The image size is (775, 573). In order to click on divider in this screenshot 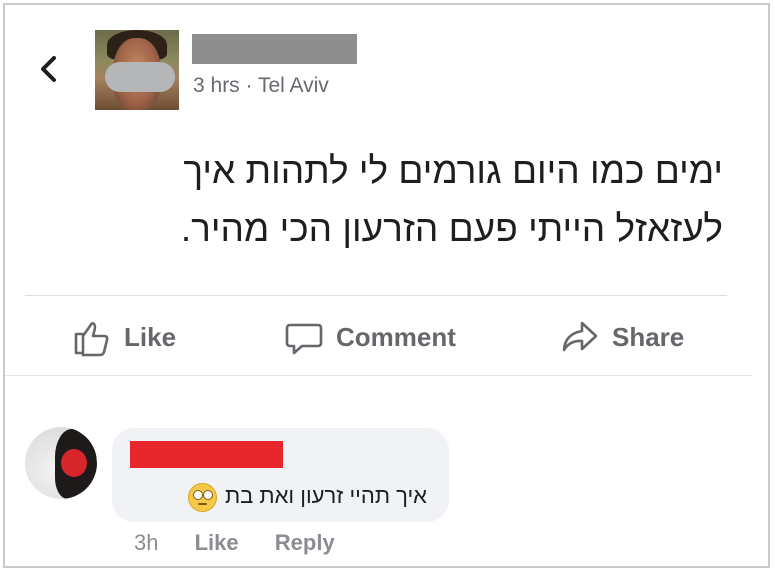, I will do `click(376, 295)`.